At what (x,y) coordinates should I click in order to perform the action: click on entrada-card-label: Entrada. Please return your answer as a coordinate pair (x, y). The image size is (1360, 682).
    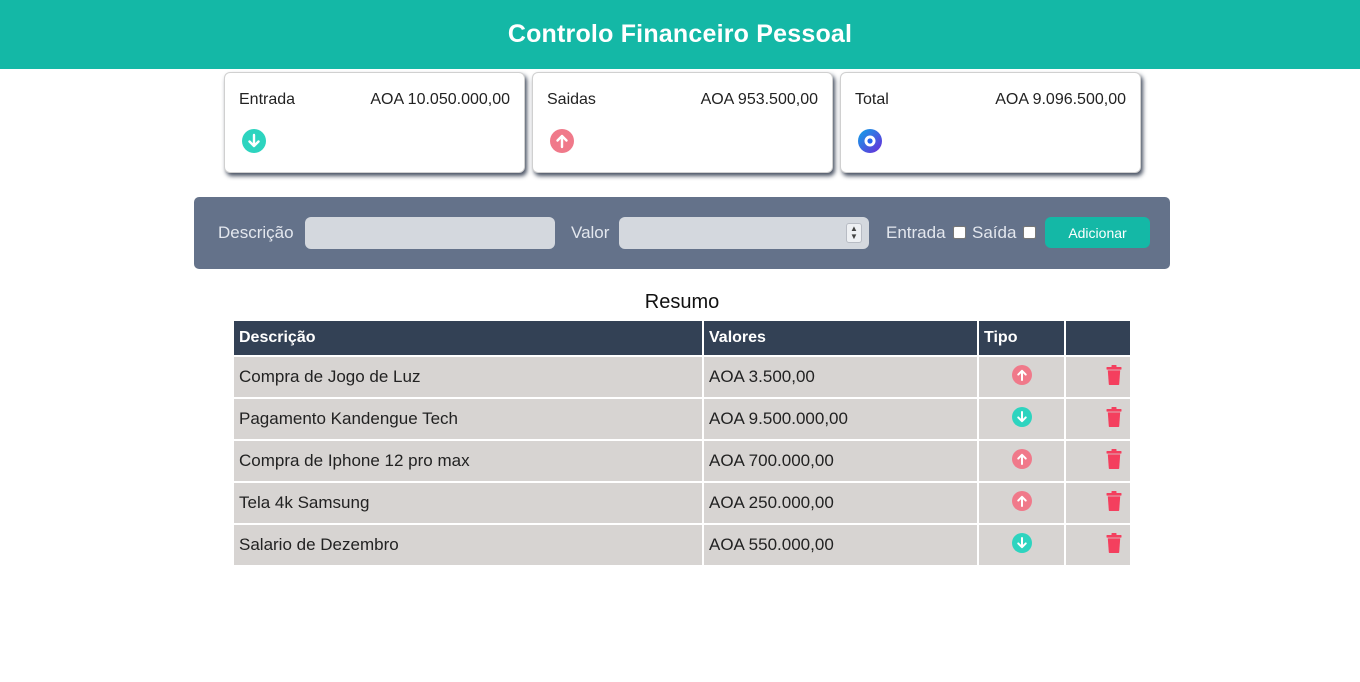
    Looking at the image, I should click on (267, 99).